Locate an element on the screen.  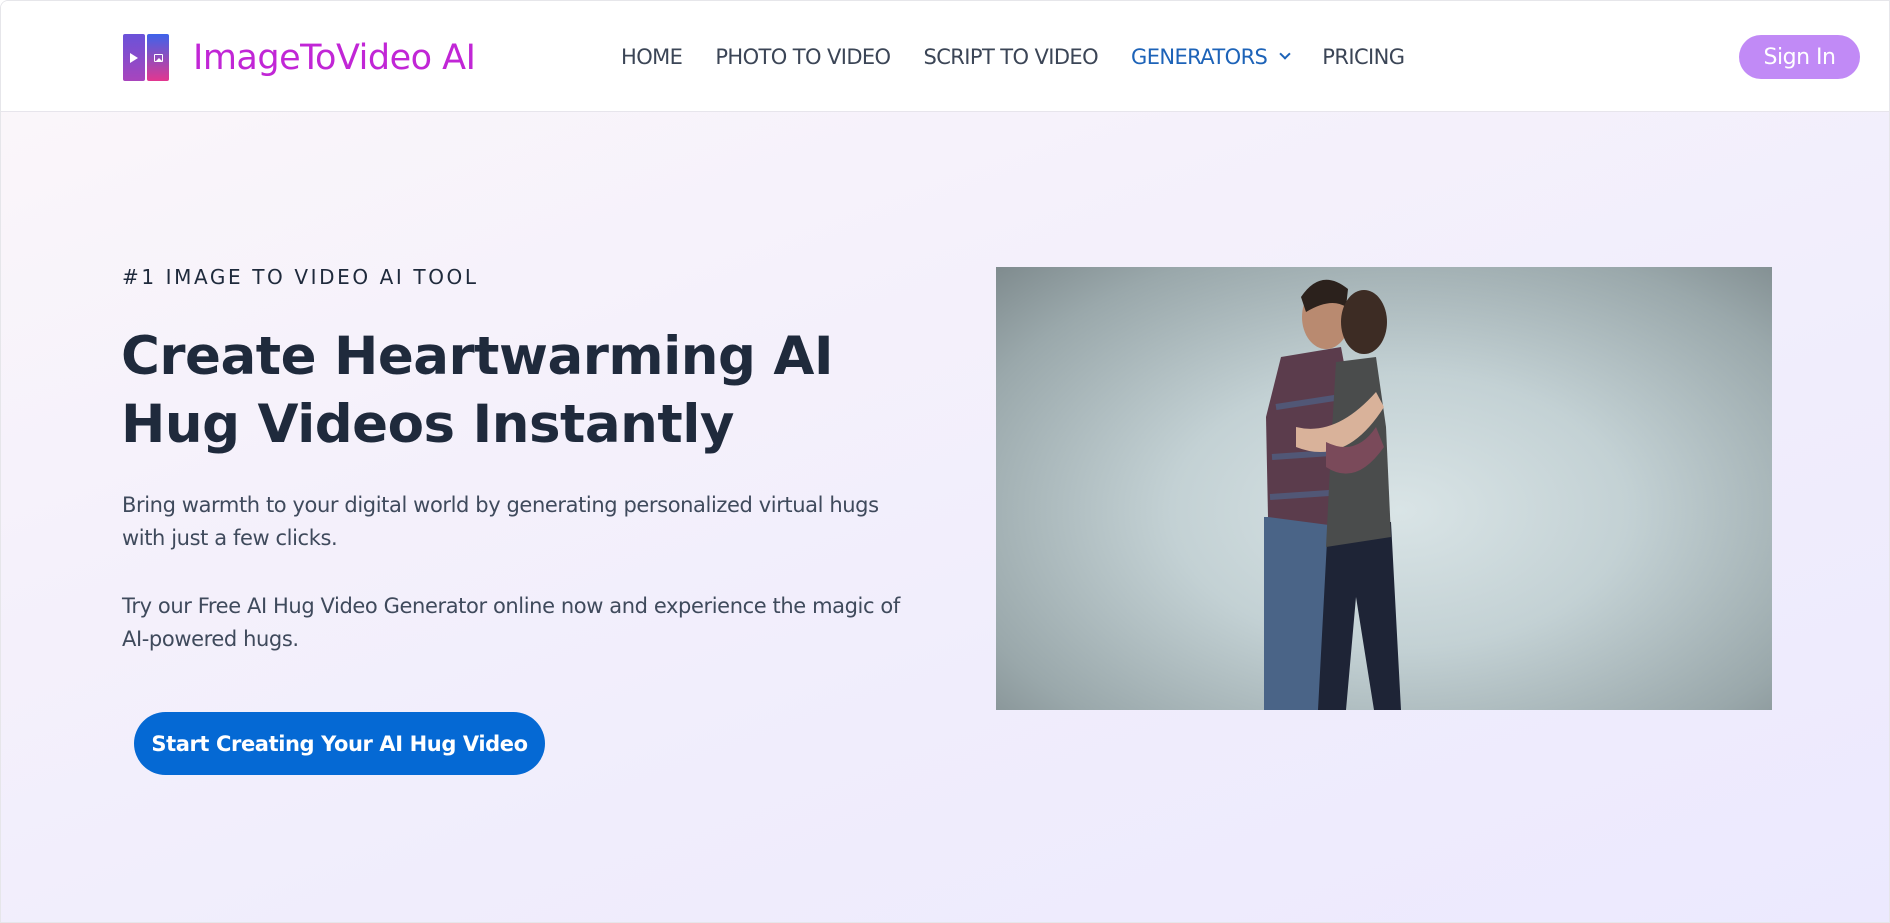
logo-mark is located at coordinates (146, 57).